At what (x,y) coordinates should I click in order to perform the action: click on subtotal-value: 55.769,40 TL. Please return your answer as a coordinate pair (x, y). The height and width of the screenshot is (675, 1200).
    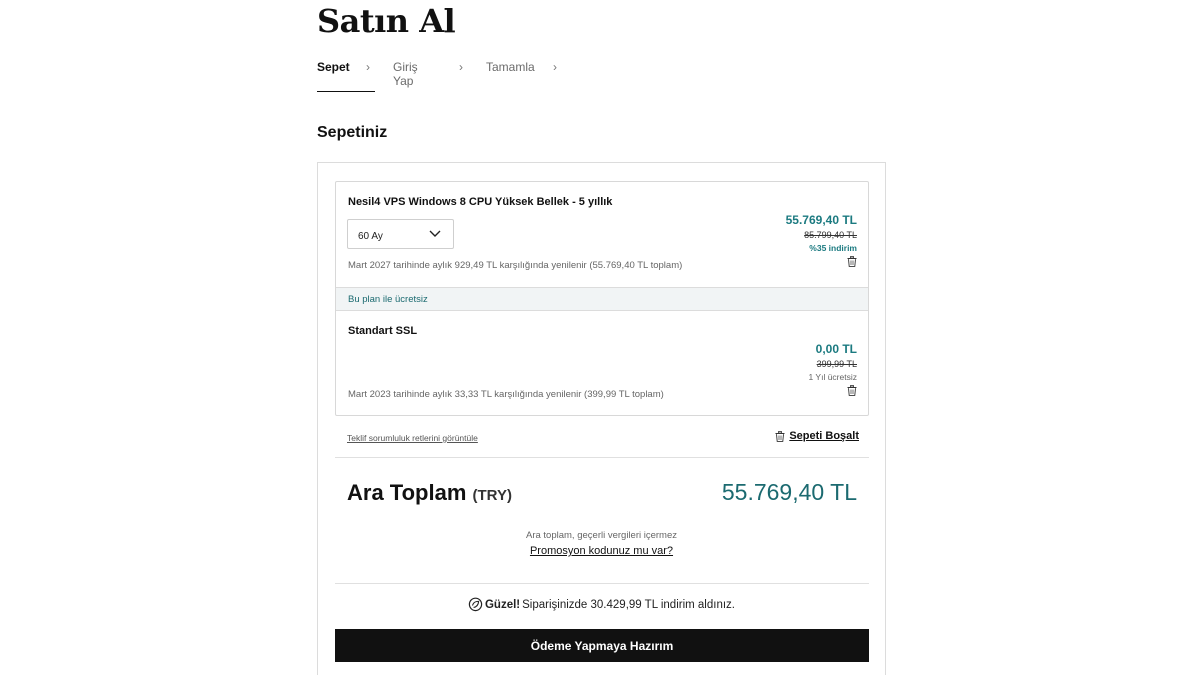
    Looking at the image, I should click on (789, 492).